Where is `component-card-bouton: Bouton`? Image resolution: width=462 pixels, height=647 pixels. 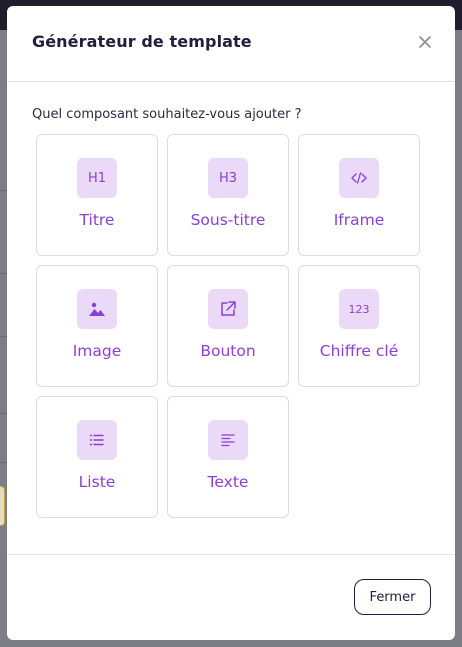
component-card-bouton: Bouton is located at coordinates (228, 326).